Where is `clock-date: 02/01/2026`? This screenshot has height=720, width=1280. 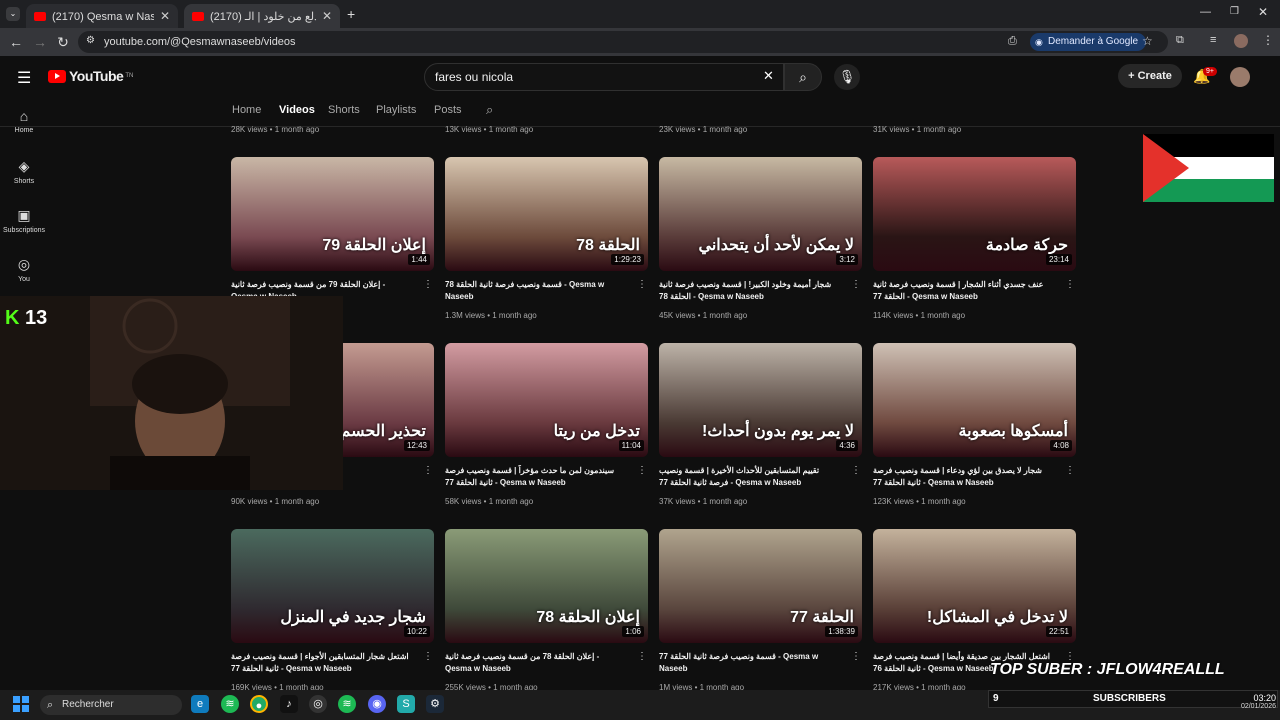
clock-date: 02/01/2026 is located at coordinates (1258, 706).